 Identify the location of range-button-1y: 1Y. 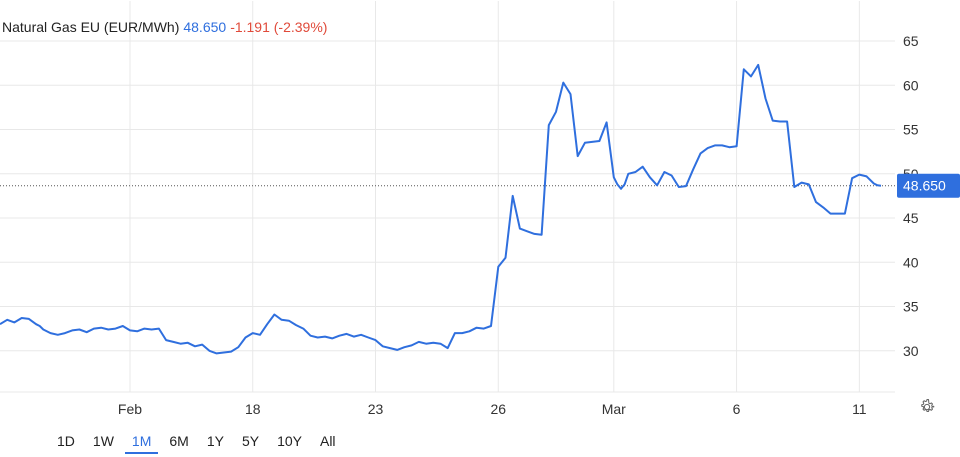
(215, 441).